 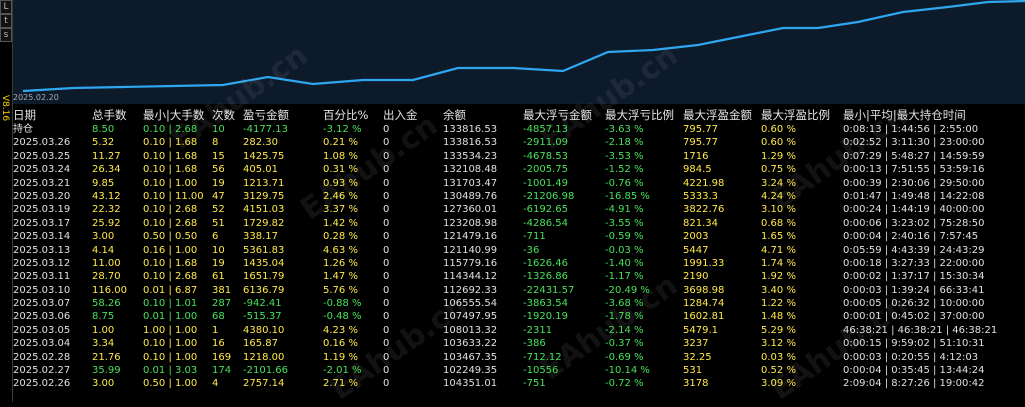 I want to click on cell-max-float-profit: 1602.81, so click(x=704, y=317).